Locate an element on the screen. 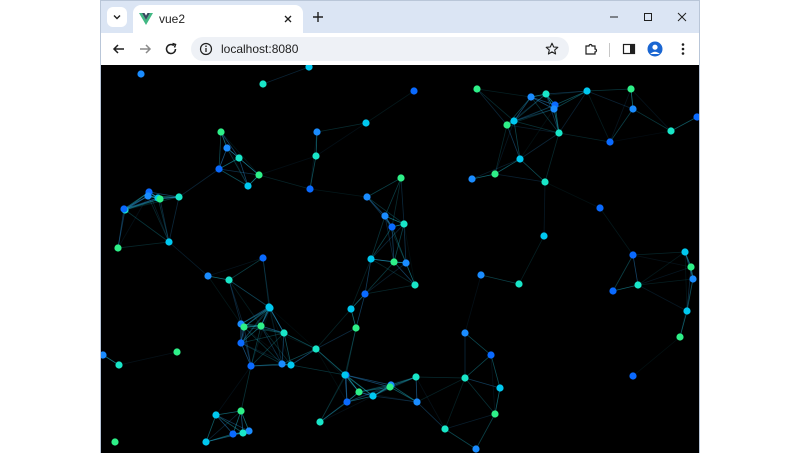 This screenshot has width=800, height=453. chevron-down-icon is located at coordinates (117, 17).